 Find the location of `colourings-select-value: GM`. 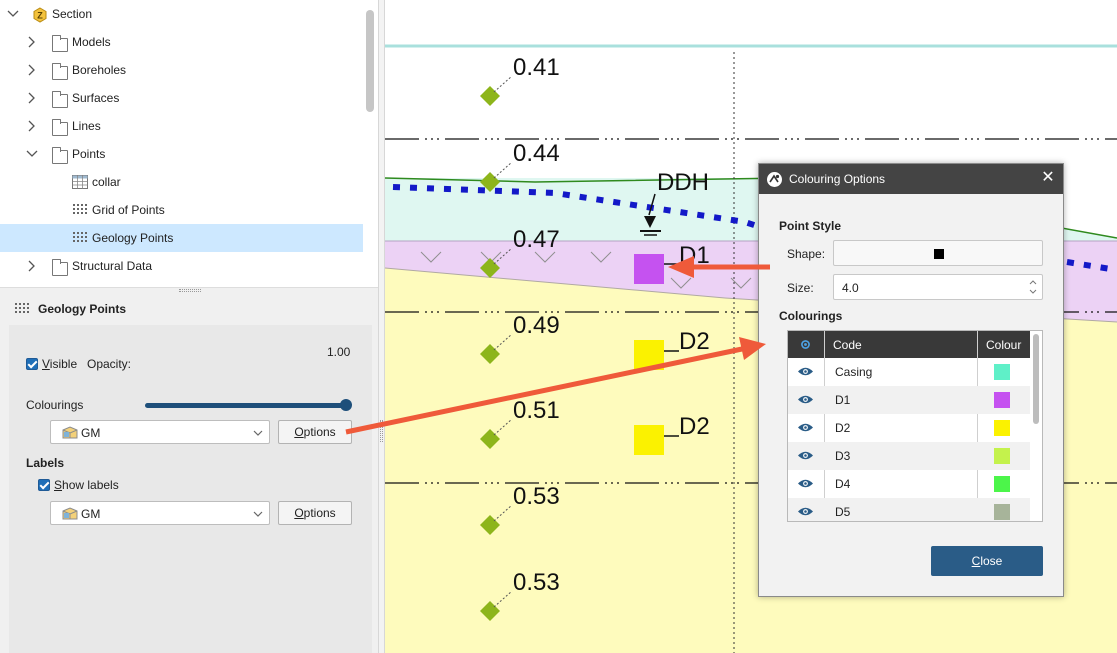

colourings-select-value: GM is located at coordinates (91, 433).